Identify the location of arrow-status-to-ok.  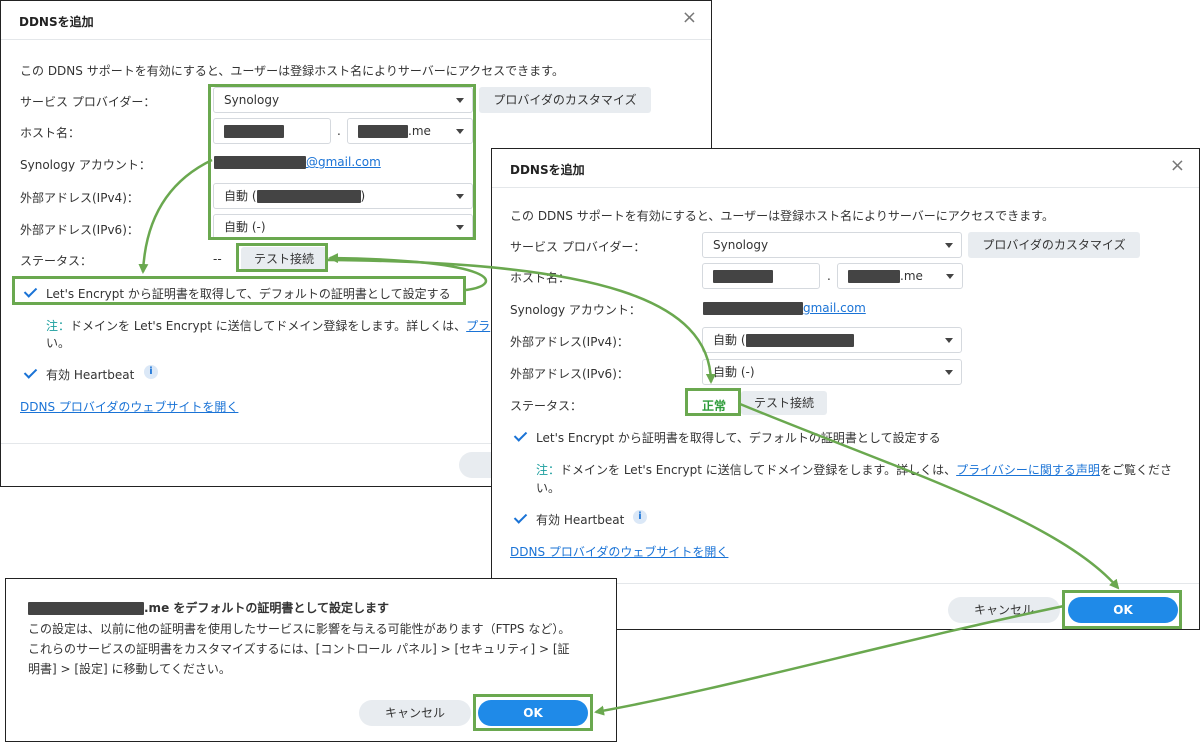
(929, 496).